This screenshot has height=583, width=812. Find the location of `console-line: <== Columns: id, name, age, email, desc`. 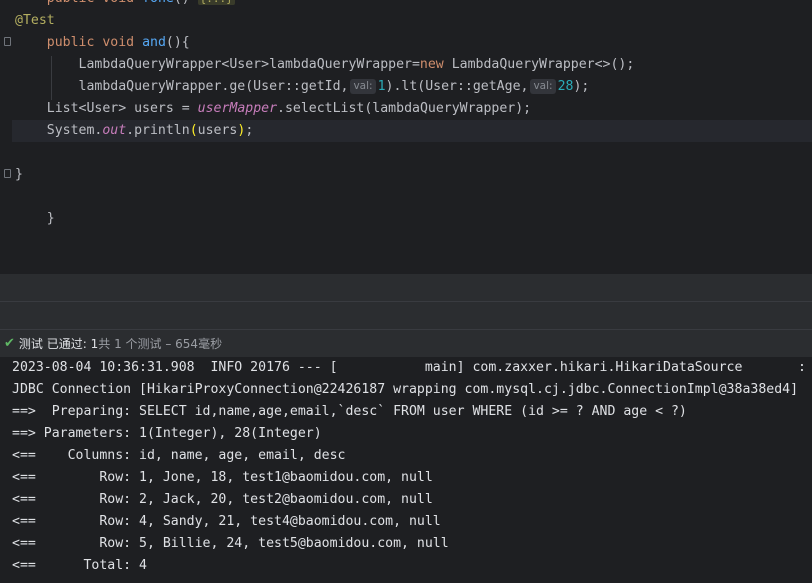

console-line: <== Columns: id, name, age, email, desc is located at coordinates (179, 455).